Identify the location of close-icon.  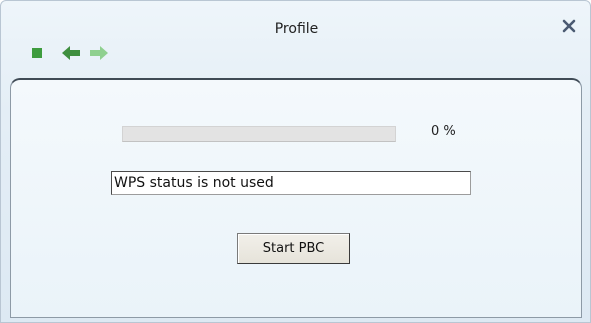
(569, 26).